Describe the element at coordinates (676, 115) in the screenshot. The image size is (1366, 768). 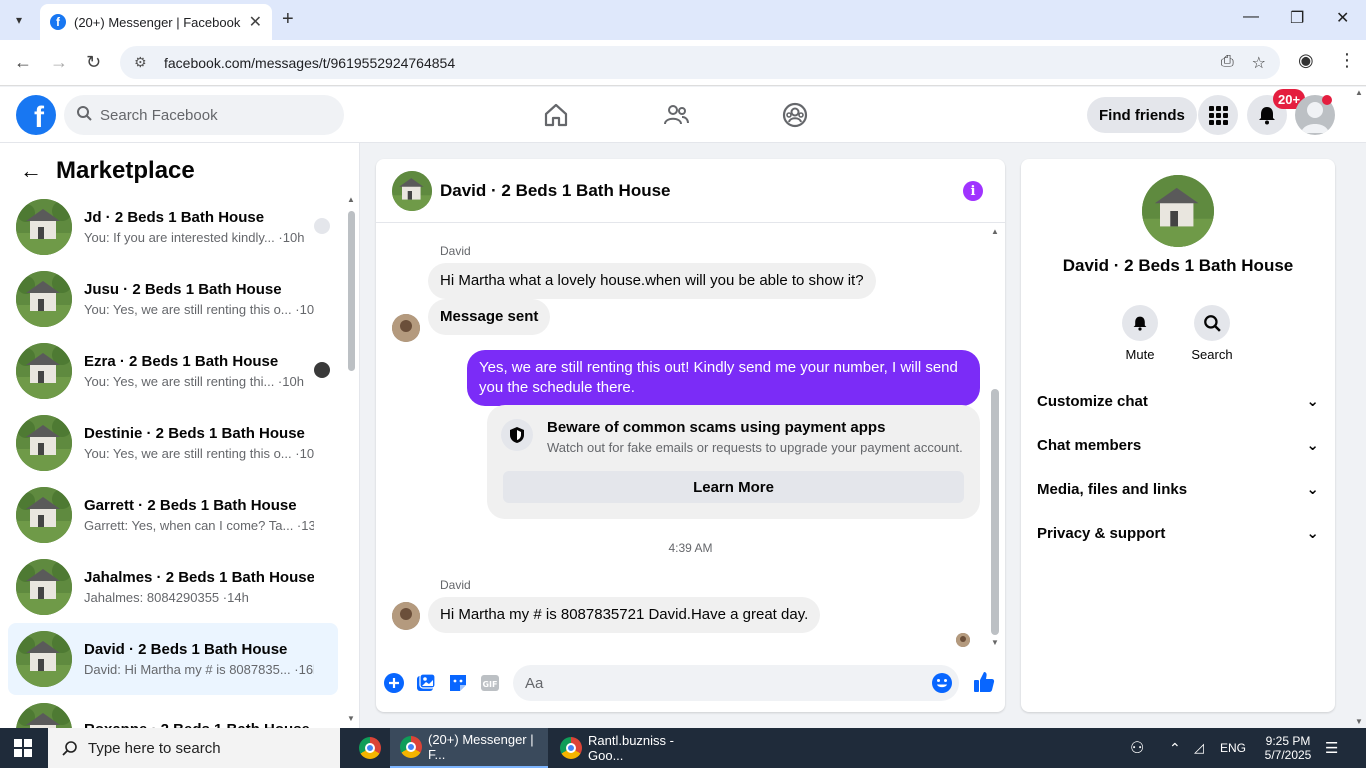
I see `friends-icon` at that location.